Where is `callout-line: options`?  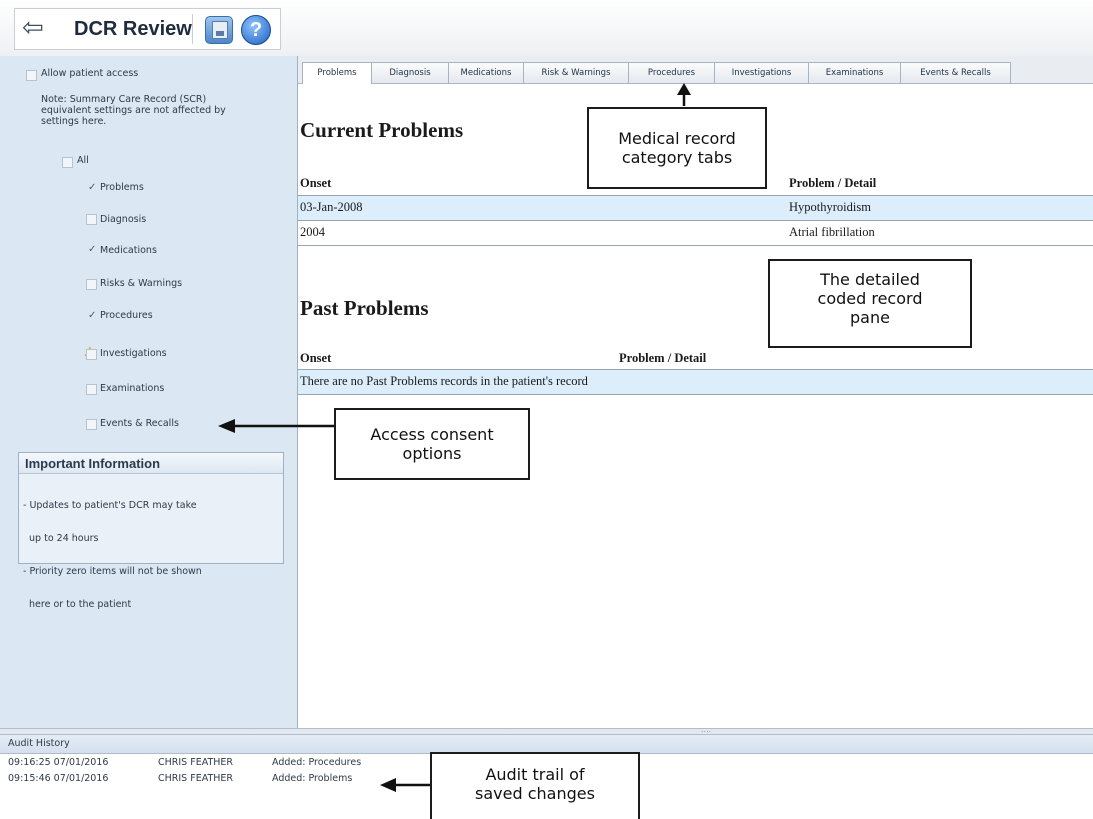 callout-line: options is located at coordinates (432, 453).